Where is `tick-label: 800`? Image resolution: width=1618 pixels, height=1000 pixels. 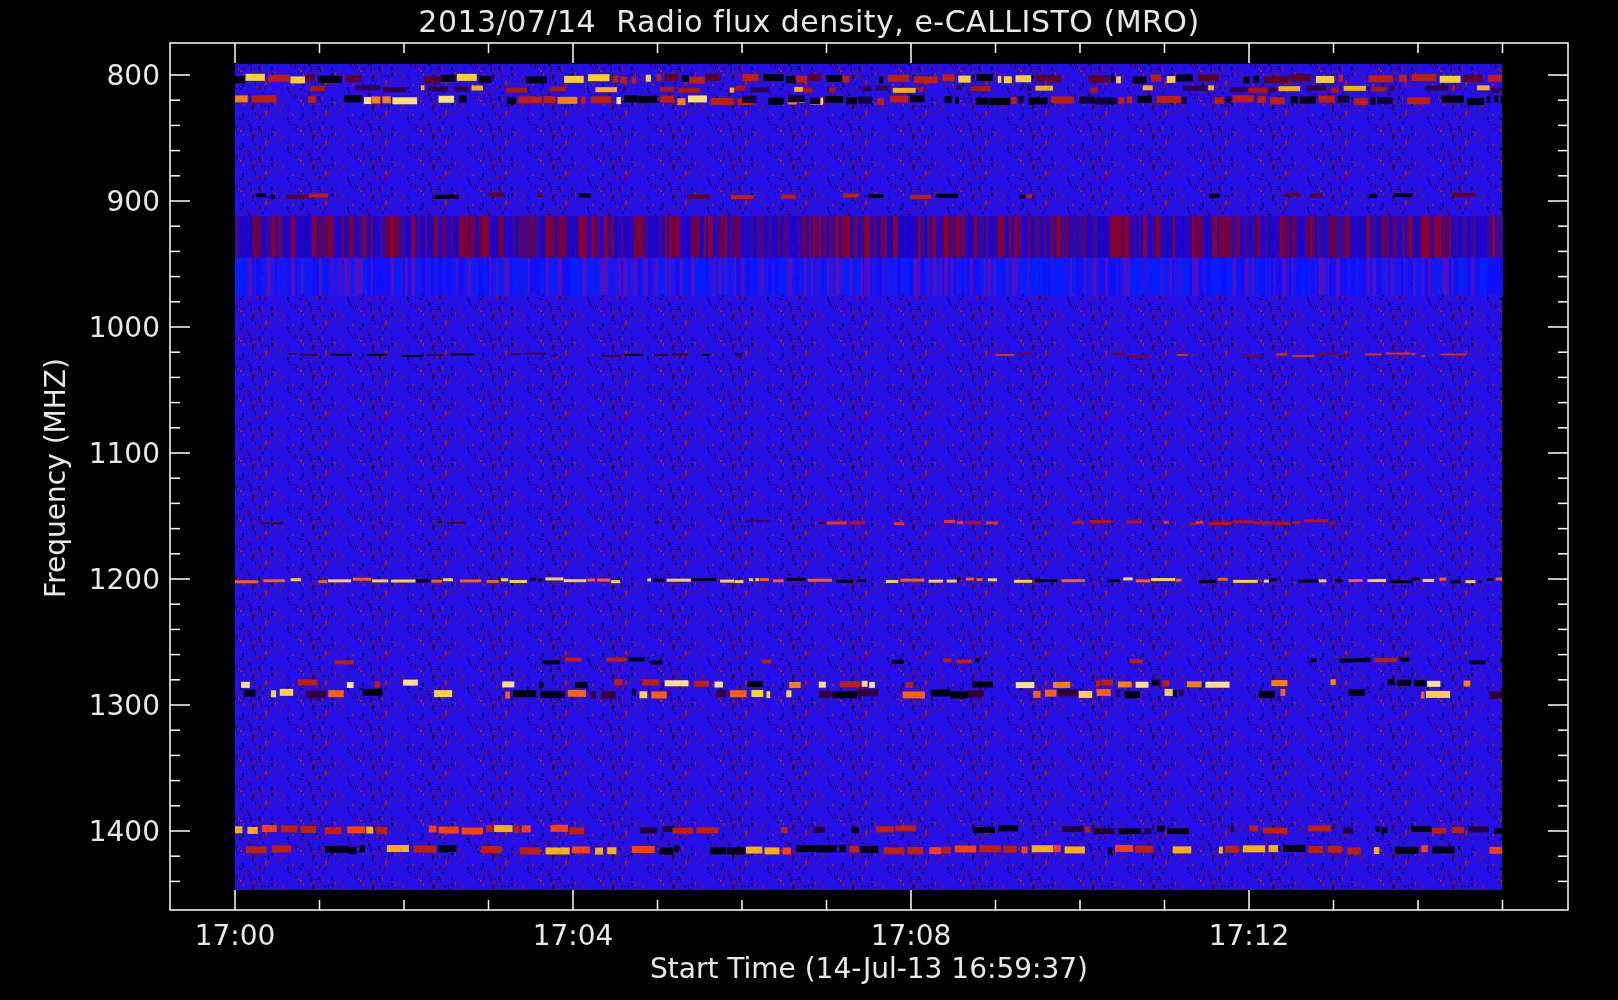
tick-label: 800 is located at coordinates (133, 75).